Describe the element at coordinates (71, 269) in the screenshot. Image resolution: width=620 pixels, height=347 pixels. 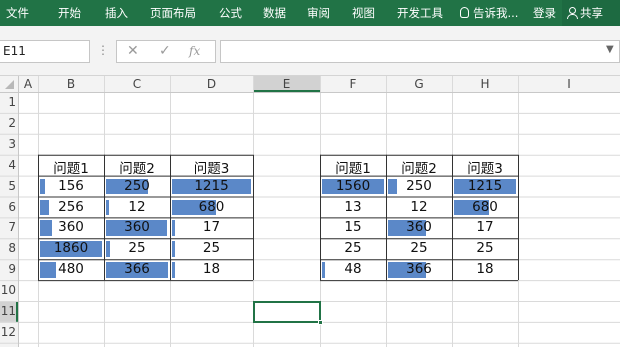
I see `left_table-data-cell: 480` at that location.